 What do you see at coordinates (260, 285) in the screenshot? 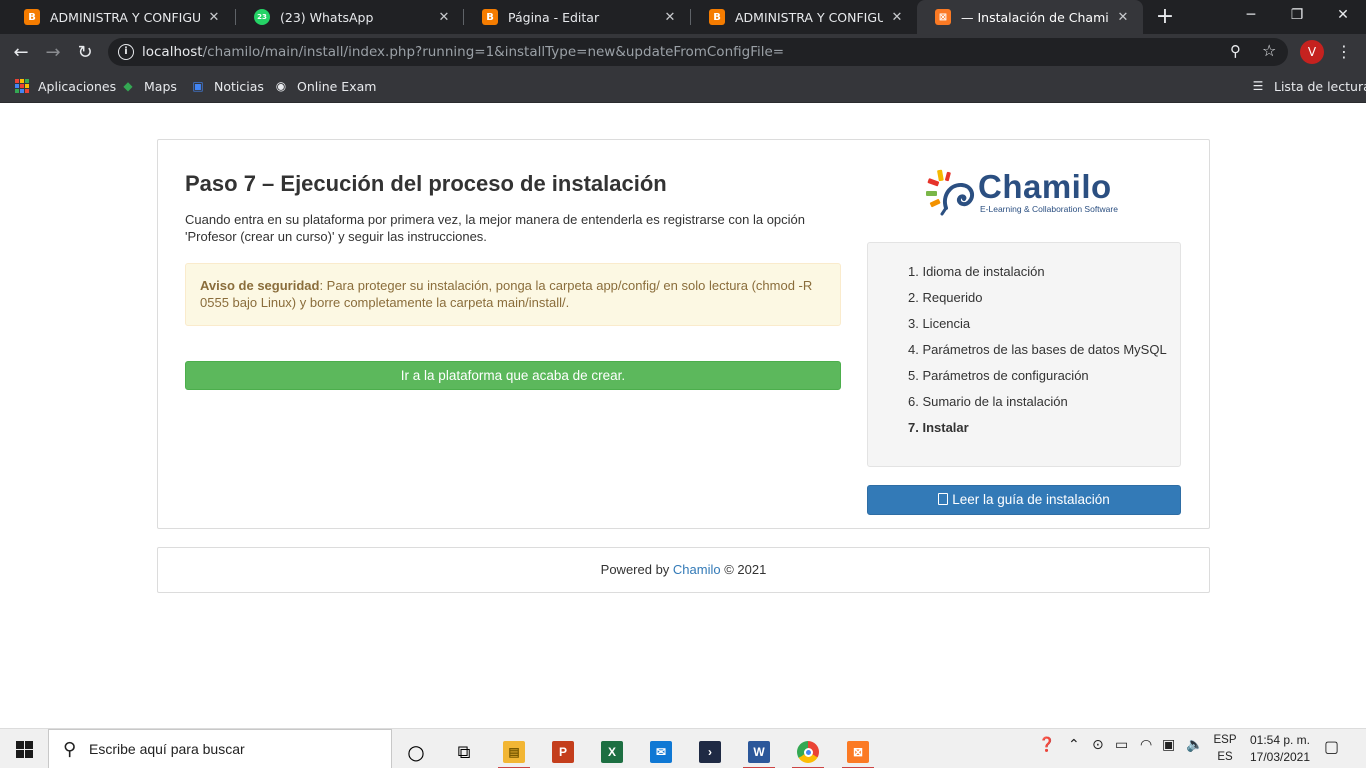
I see `alert-label: Aviso de seguridad` at bounding box center [260, 285].